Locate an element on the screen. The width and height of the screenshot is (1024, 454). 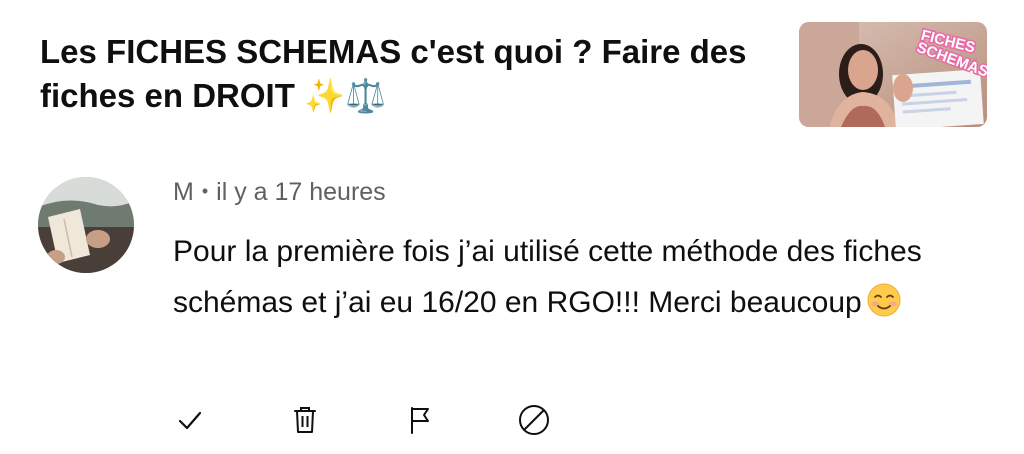
block-icon is located at coordinates (534, 420).